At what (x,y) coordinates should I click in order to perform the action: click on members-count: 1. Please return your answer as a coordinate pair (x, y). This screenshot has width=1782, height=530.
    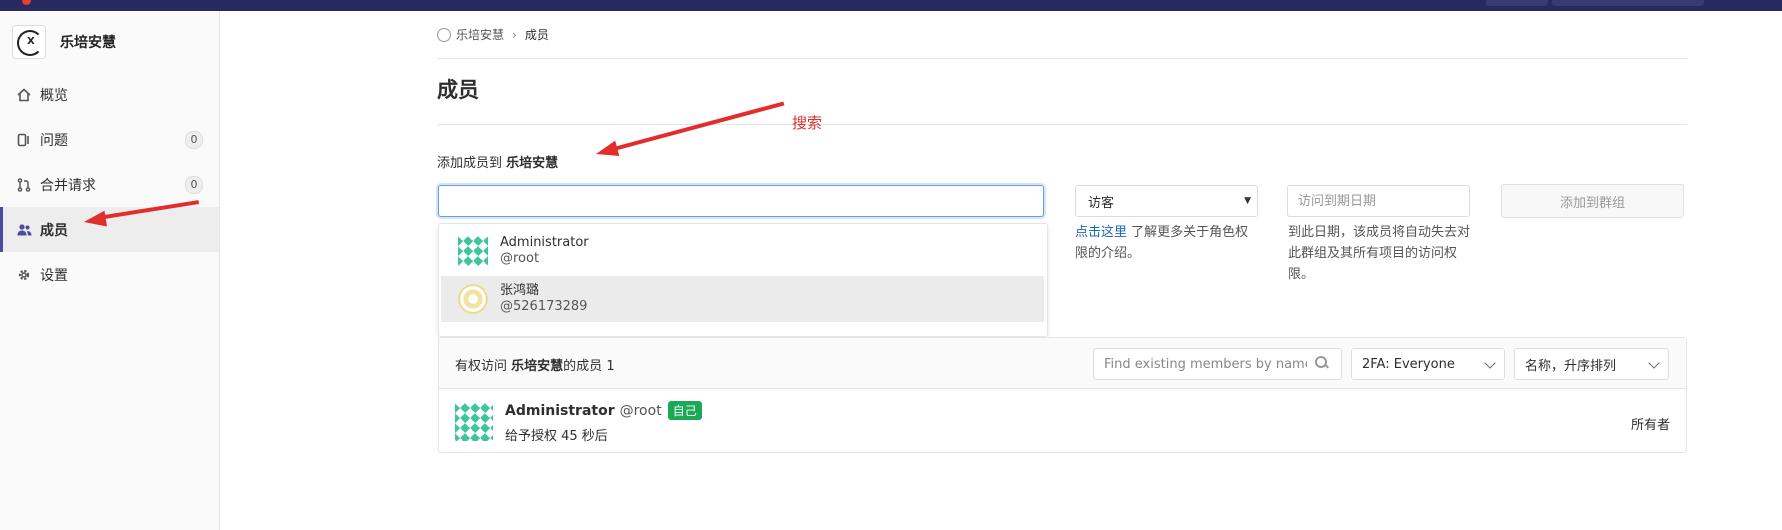
    Looking at the image, I should click on (610, 366).